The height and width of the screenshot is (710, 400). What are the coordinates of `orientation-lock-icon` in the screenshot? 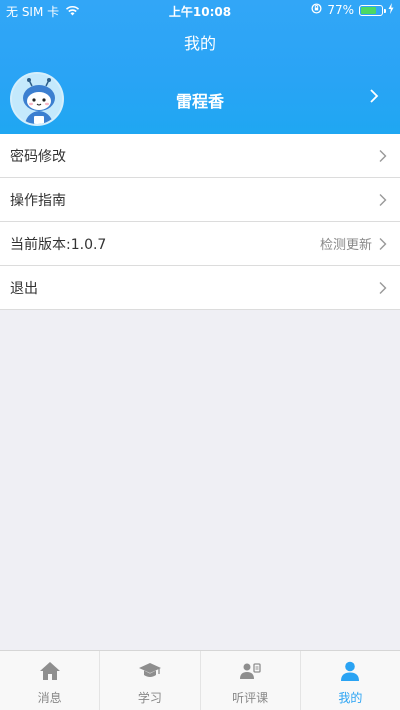 It's located at (316, 10).